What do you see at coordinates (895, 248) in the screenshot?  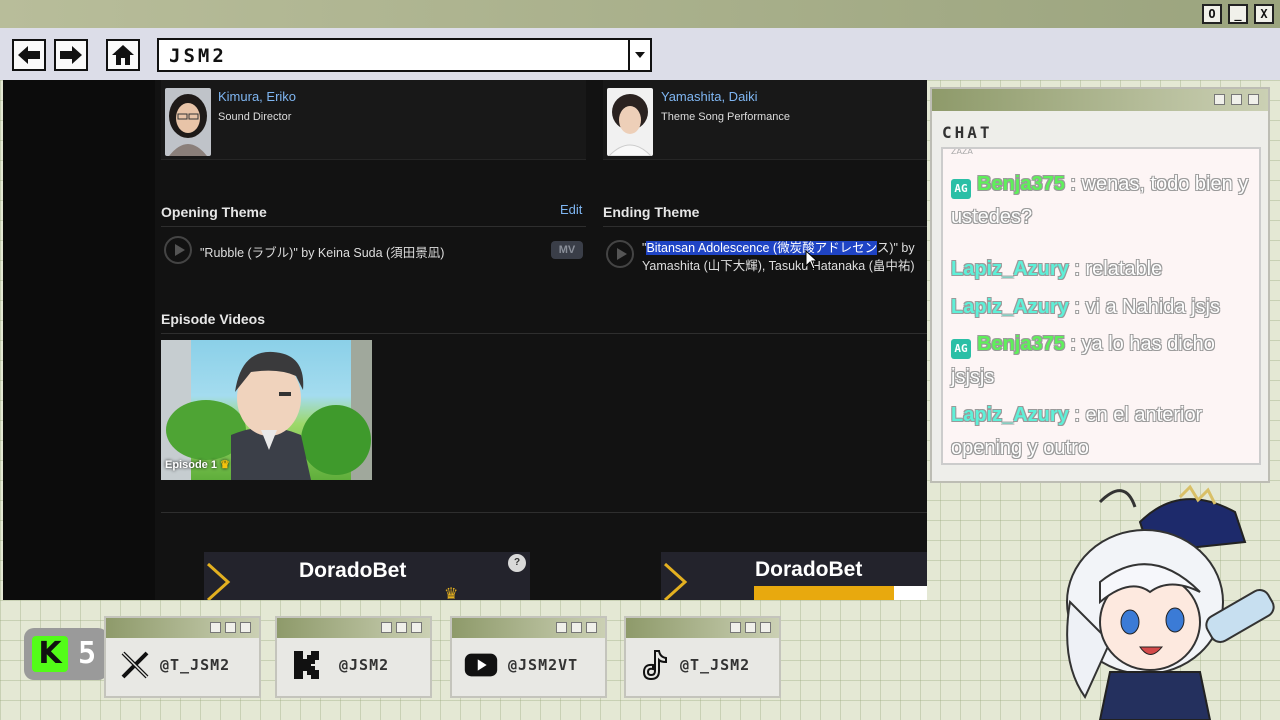 I see `ending-song-rest: ス)" by` at bounding box center [895, 248].